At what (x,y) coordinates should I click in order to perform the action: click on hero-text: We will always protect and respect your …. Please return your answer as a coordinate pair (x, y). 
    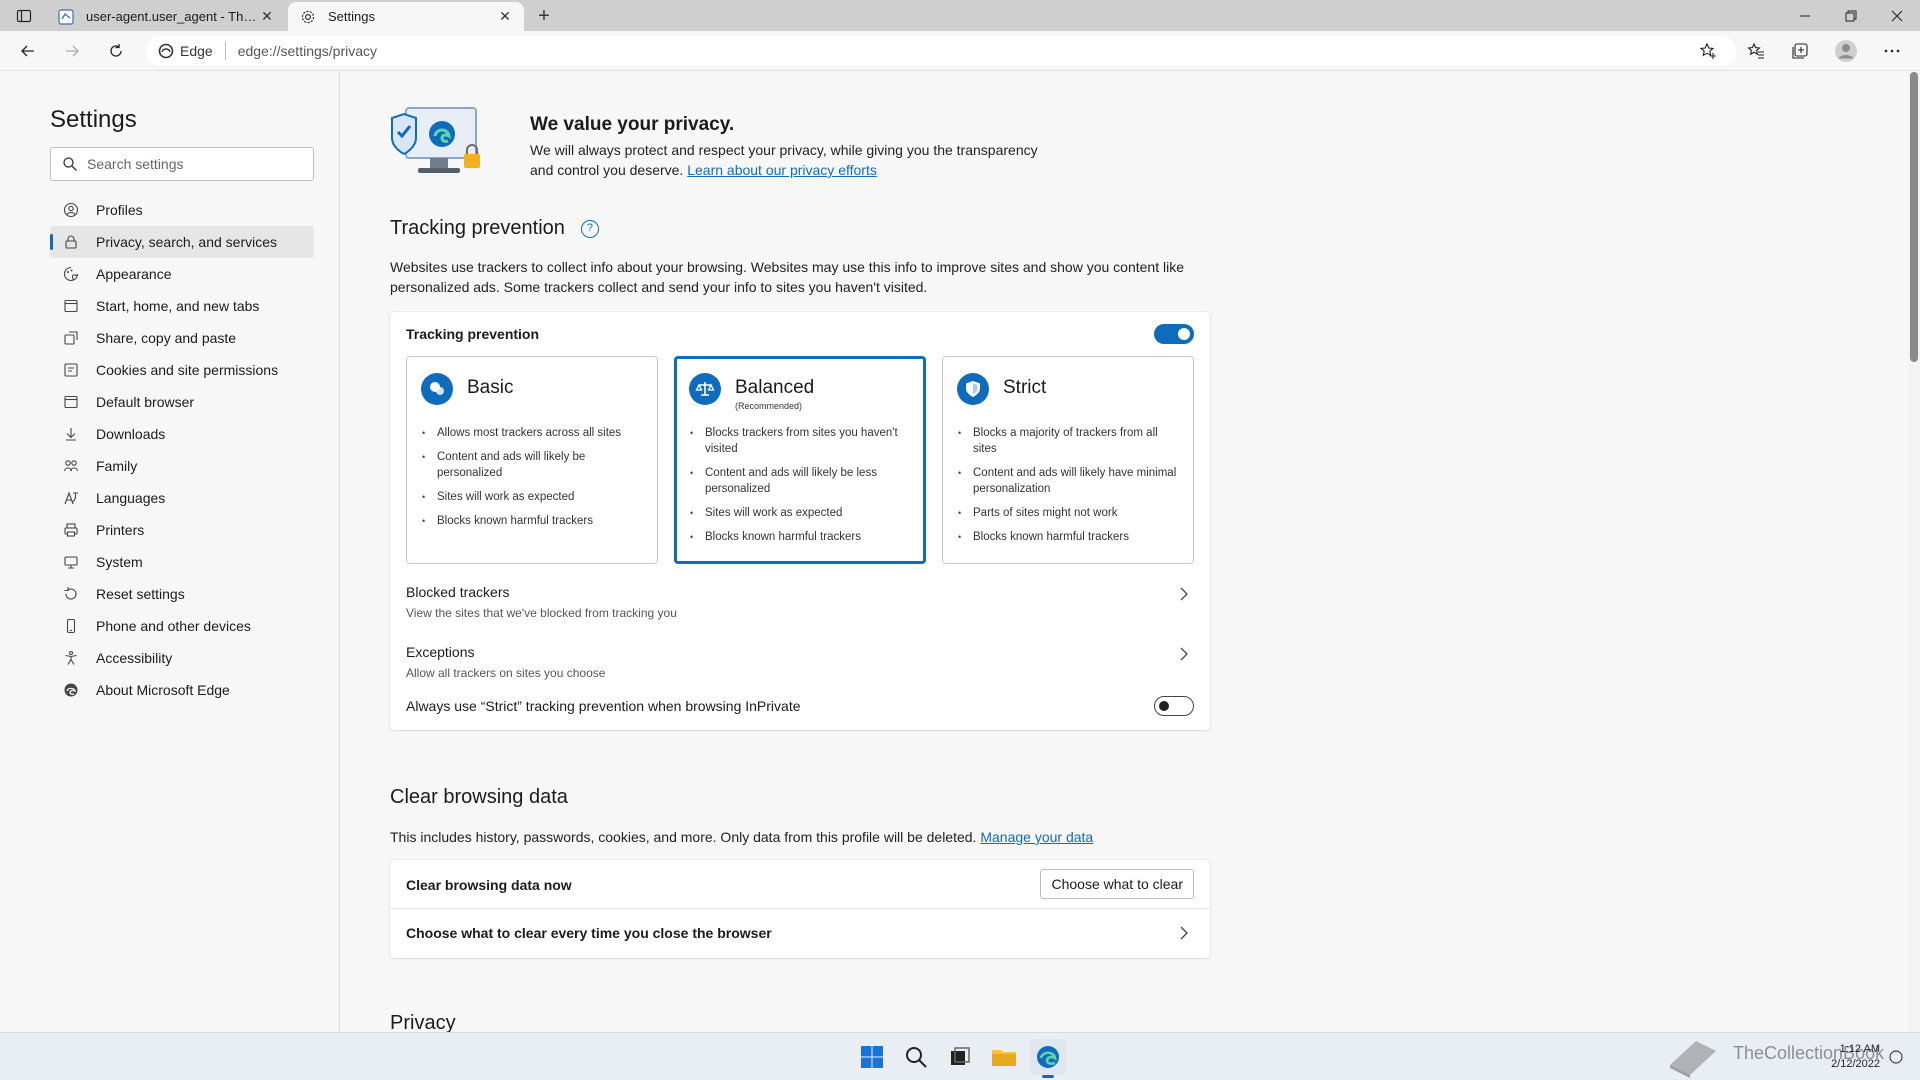
    Looking at the image, I should click on (790, 160).